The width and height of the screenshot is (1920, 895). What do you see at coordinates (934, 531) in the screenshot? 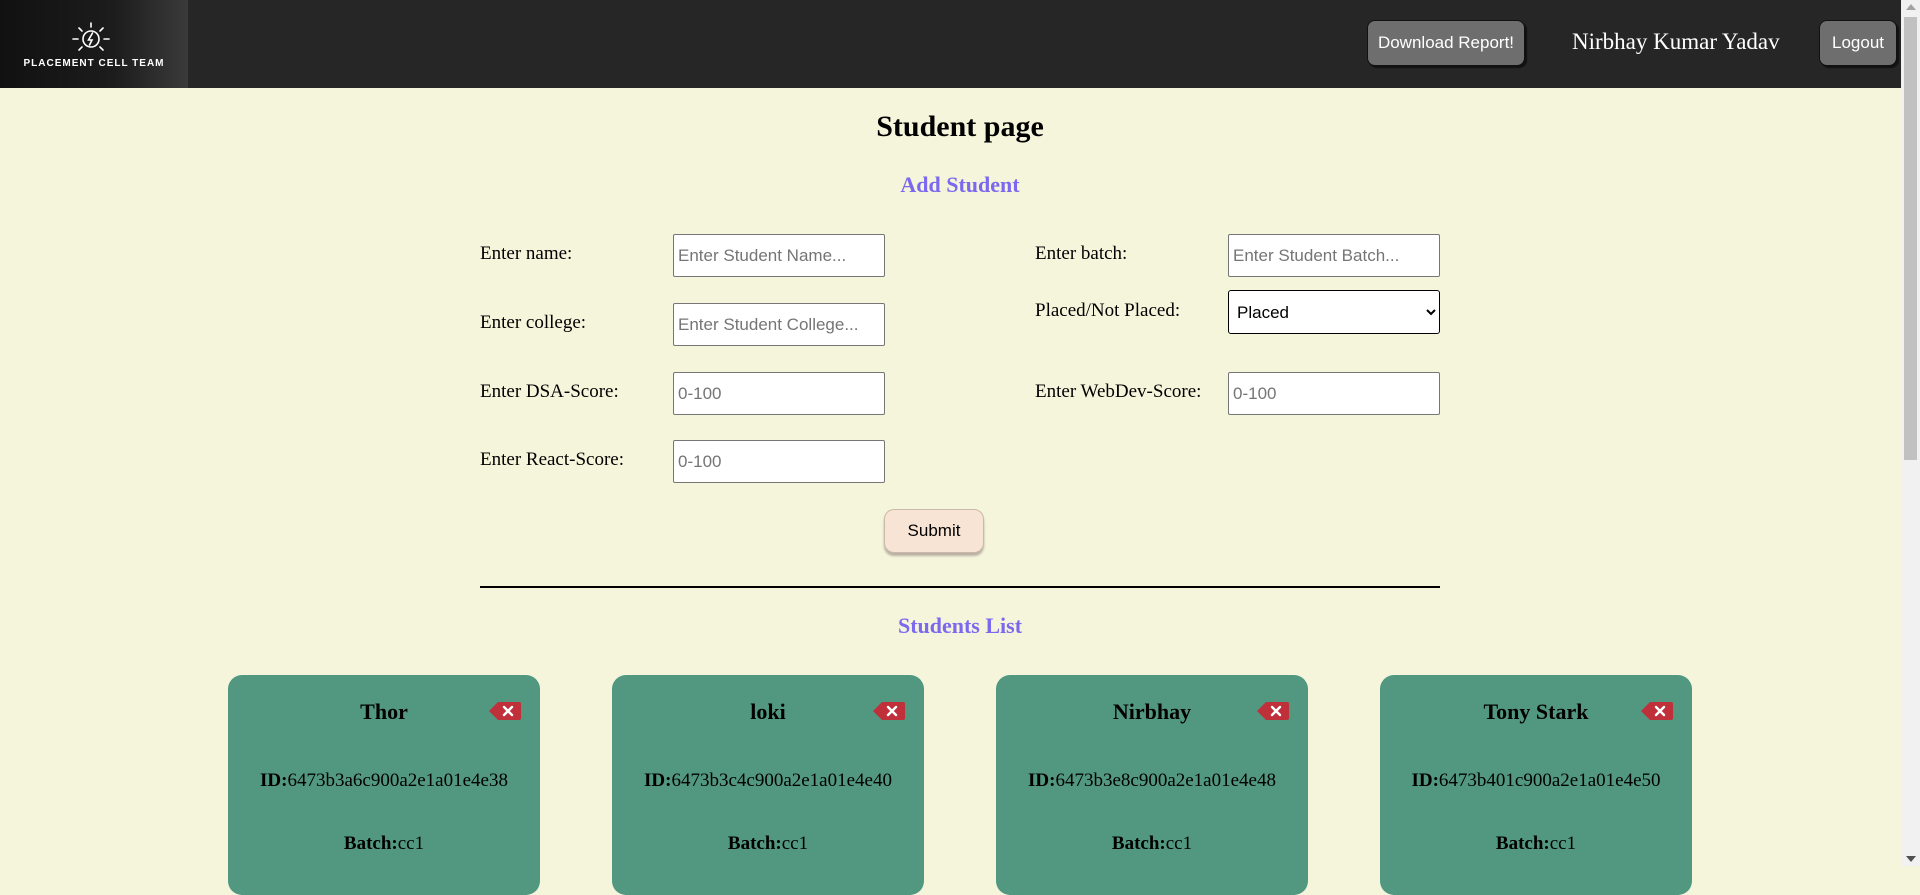
I see `submit-button: Submit` at bounding box center [934, 531].